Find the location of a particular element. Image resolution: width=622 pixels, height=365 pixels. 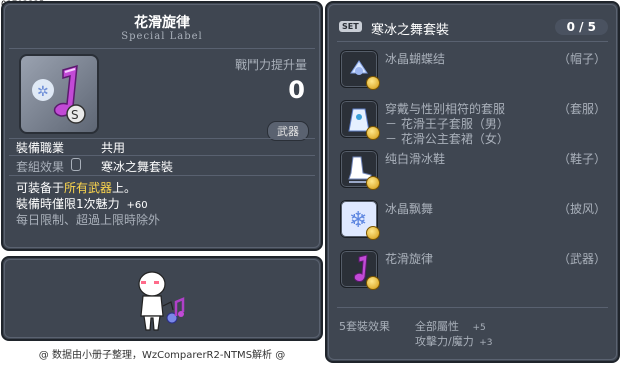

set-item-name: 冰晶飘舞 is located at coordinates (409, 209).